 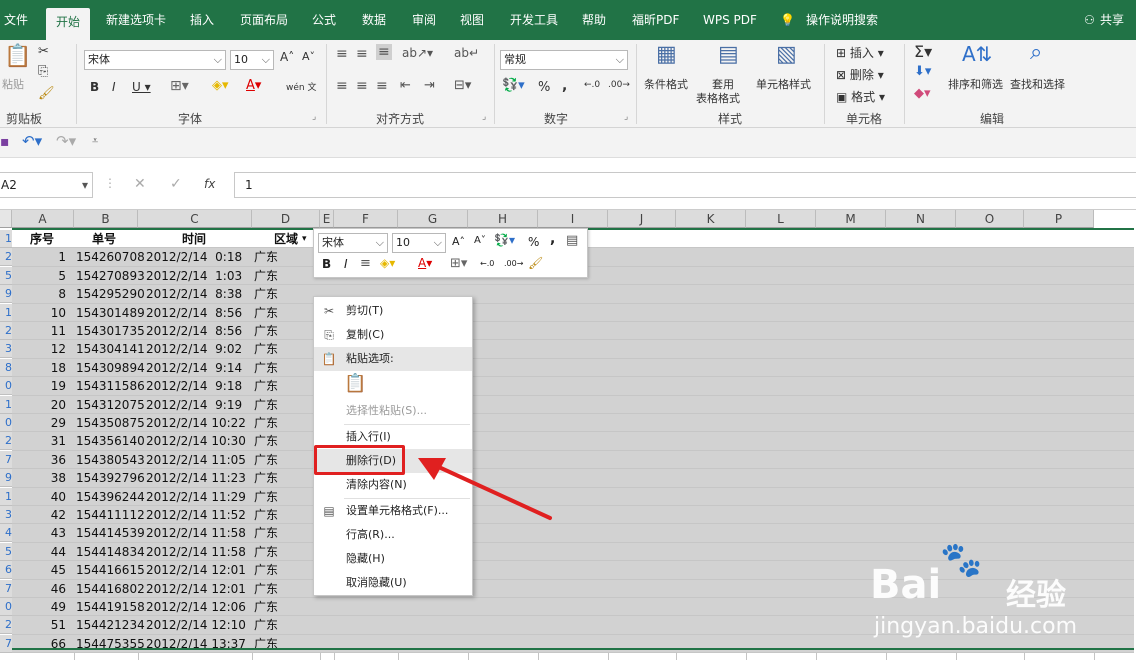 What do you see at coordinates (374, 20) in the screenshot?
I see `tab-data: 数据` at bounding box center [374, 20].